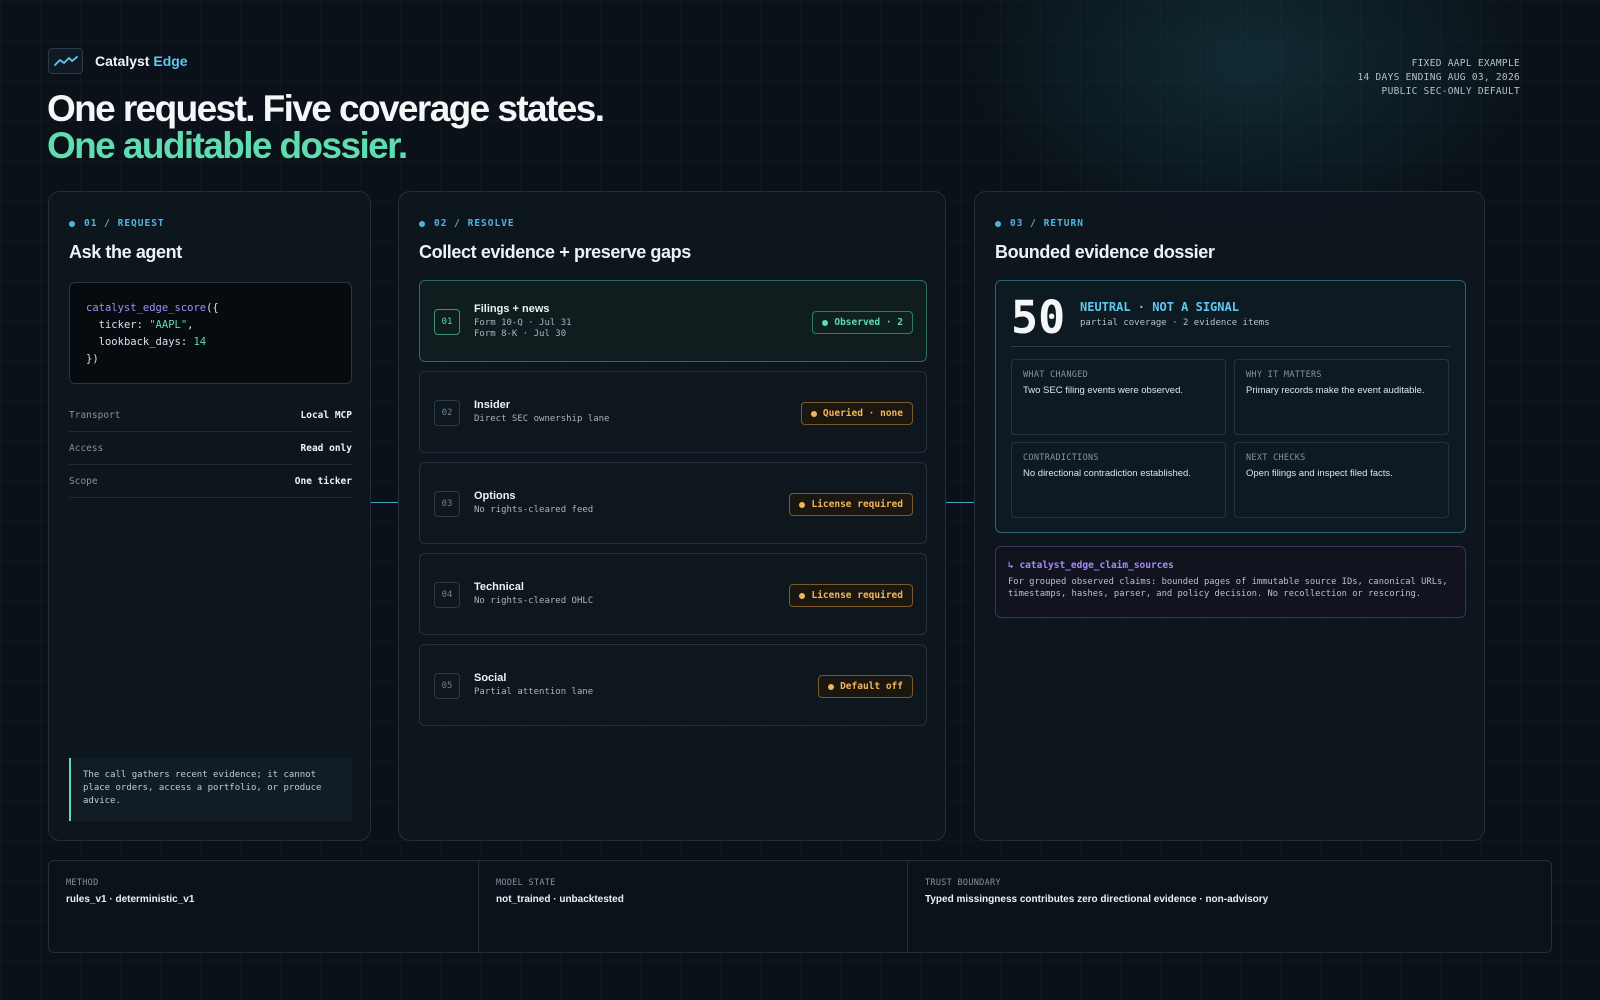 This screenshot has width=1600, height=1000. What do you see at coordinates (856, 413) in the screenshot?
I see `status-badge: Queried · none` at bounding box center [856, 413].